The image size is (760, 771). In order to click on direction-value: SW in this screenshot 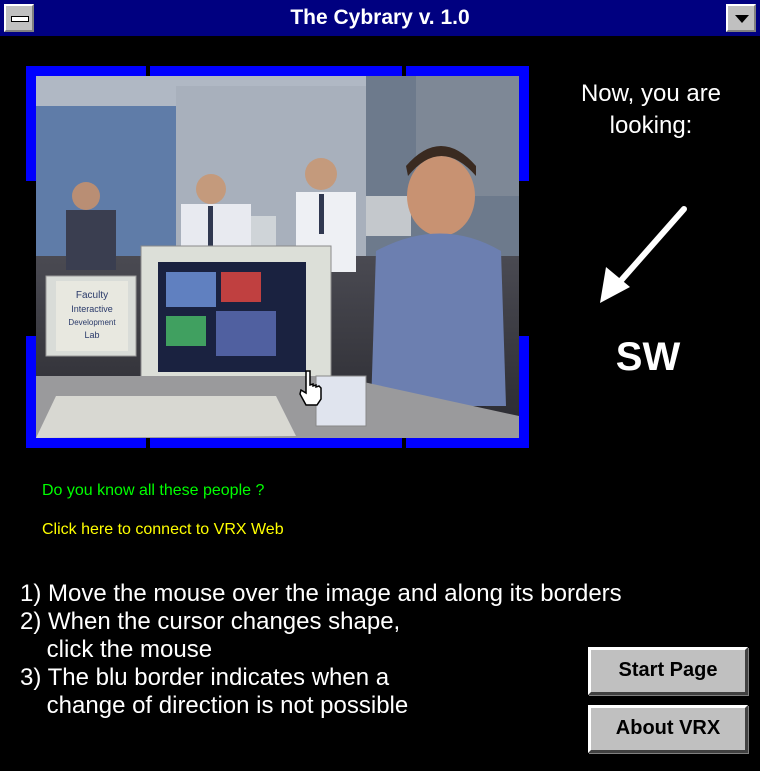, I will do `click(648, 357)`.